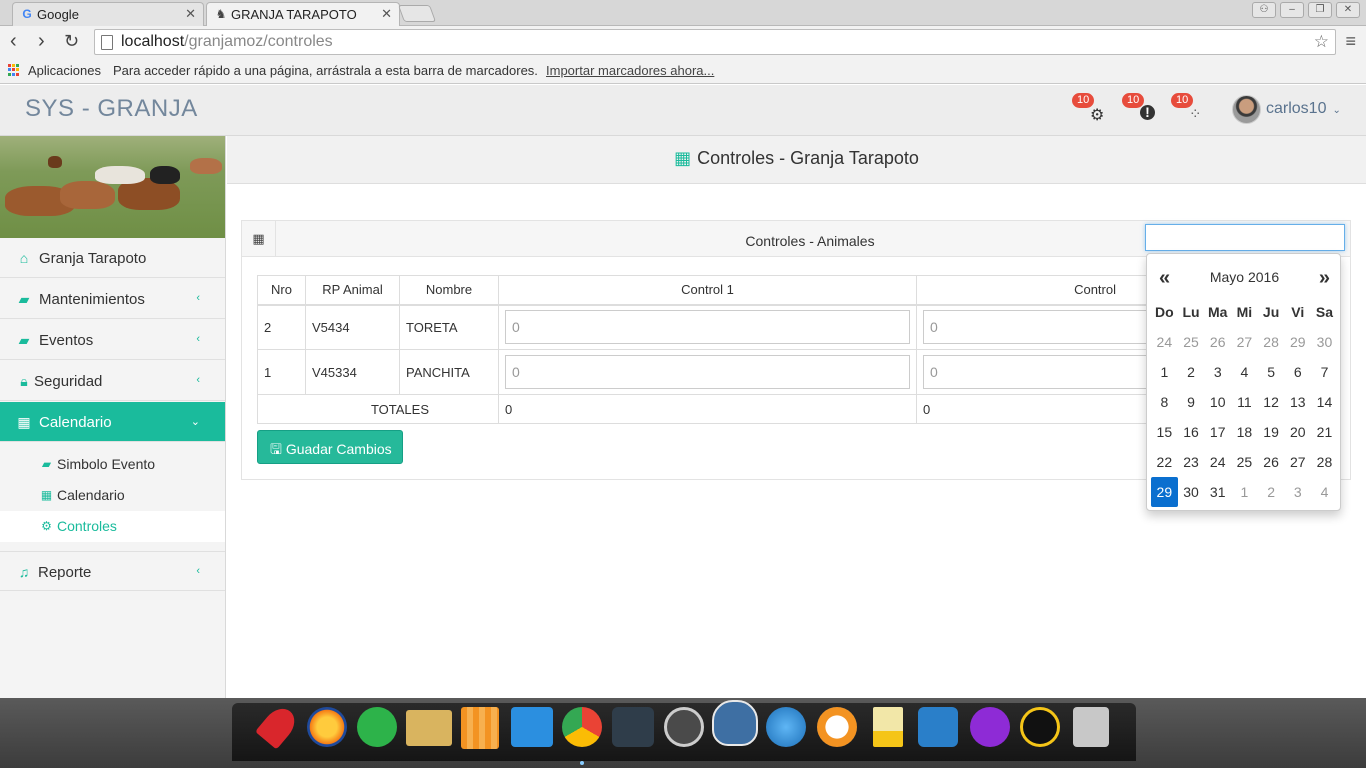  I want to click on calendar-day: 19, so click(1271, 432).